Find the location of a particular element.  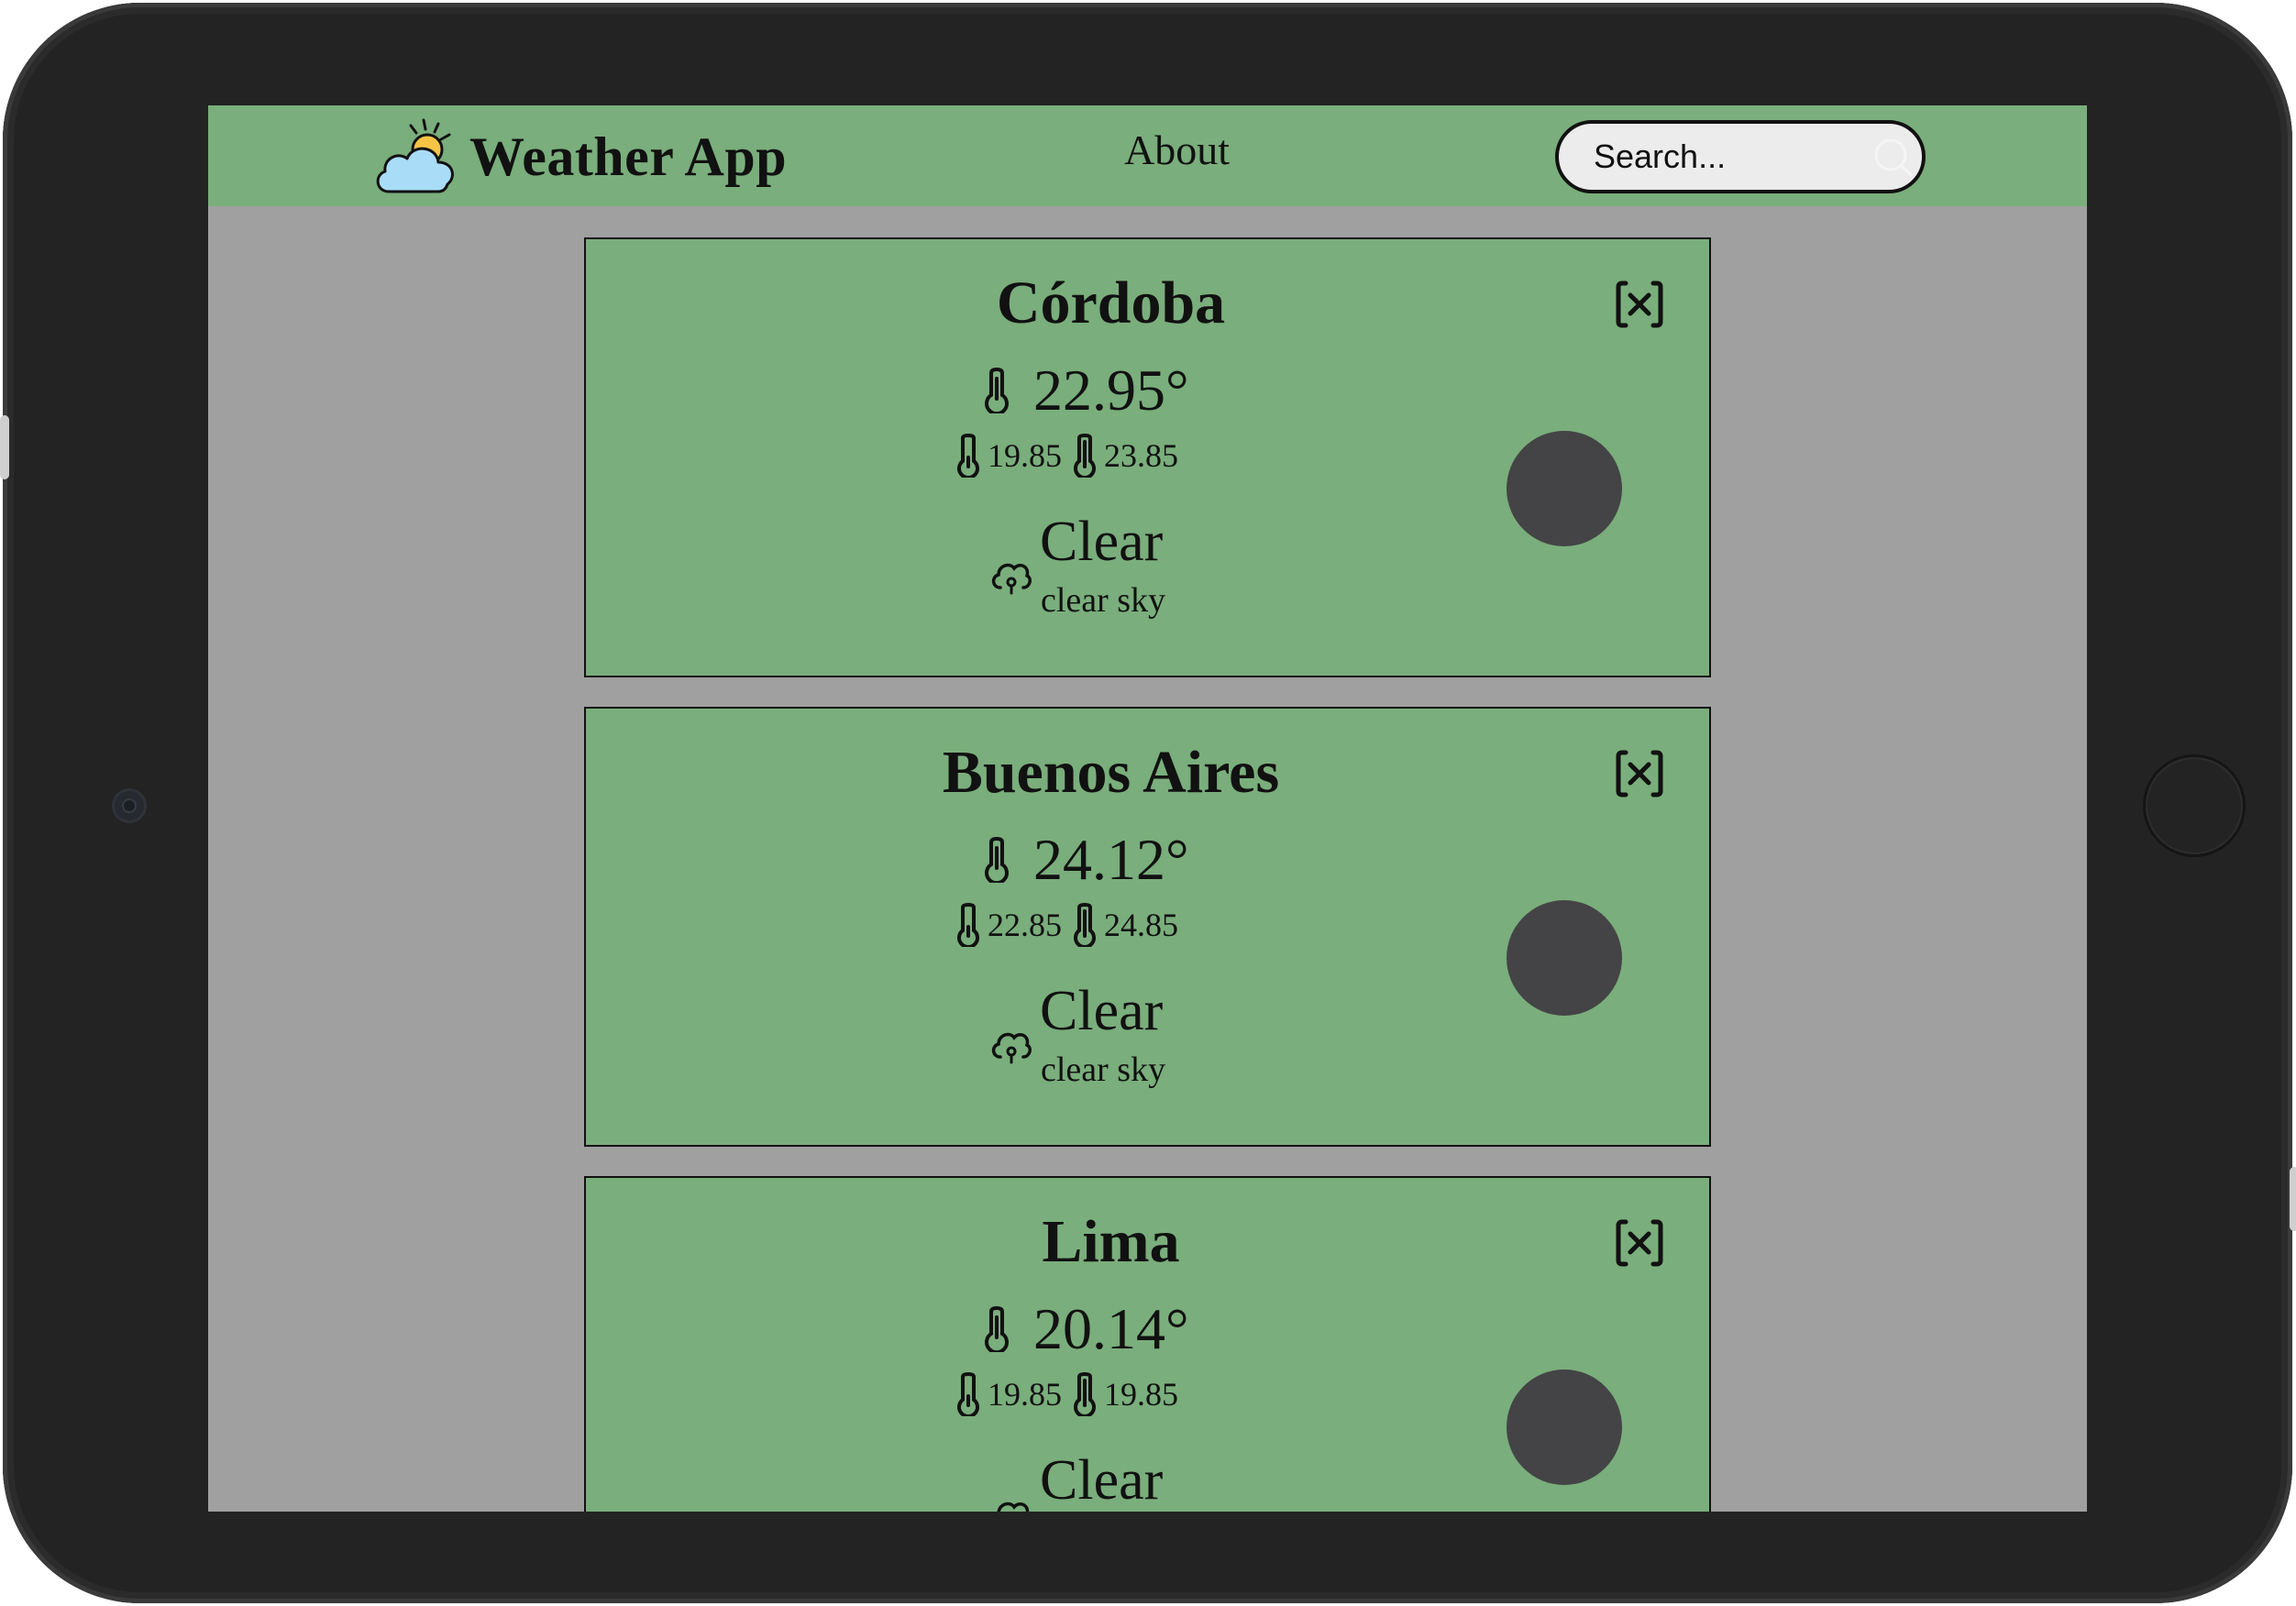

temp-max-value: 23.85 is located at coordinates (1141, 455).